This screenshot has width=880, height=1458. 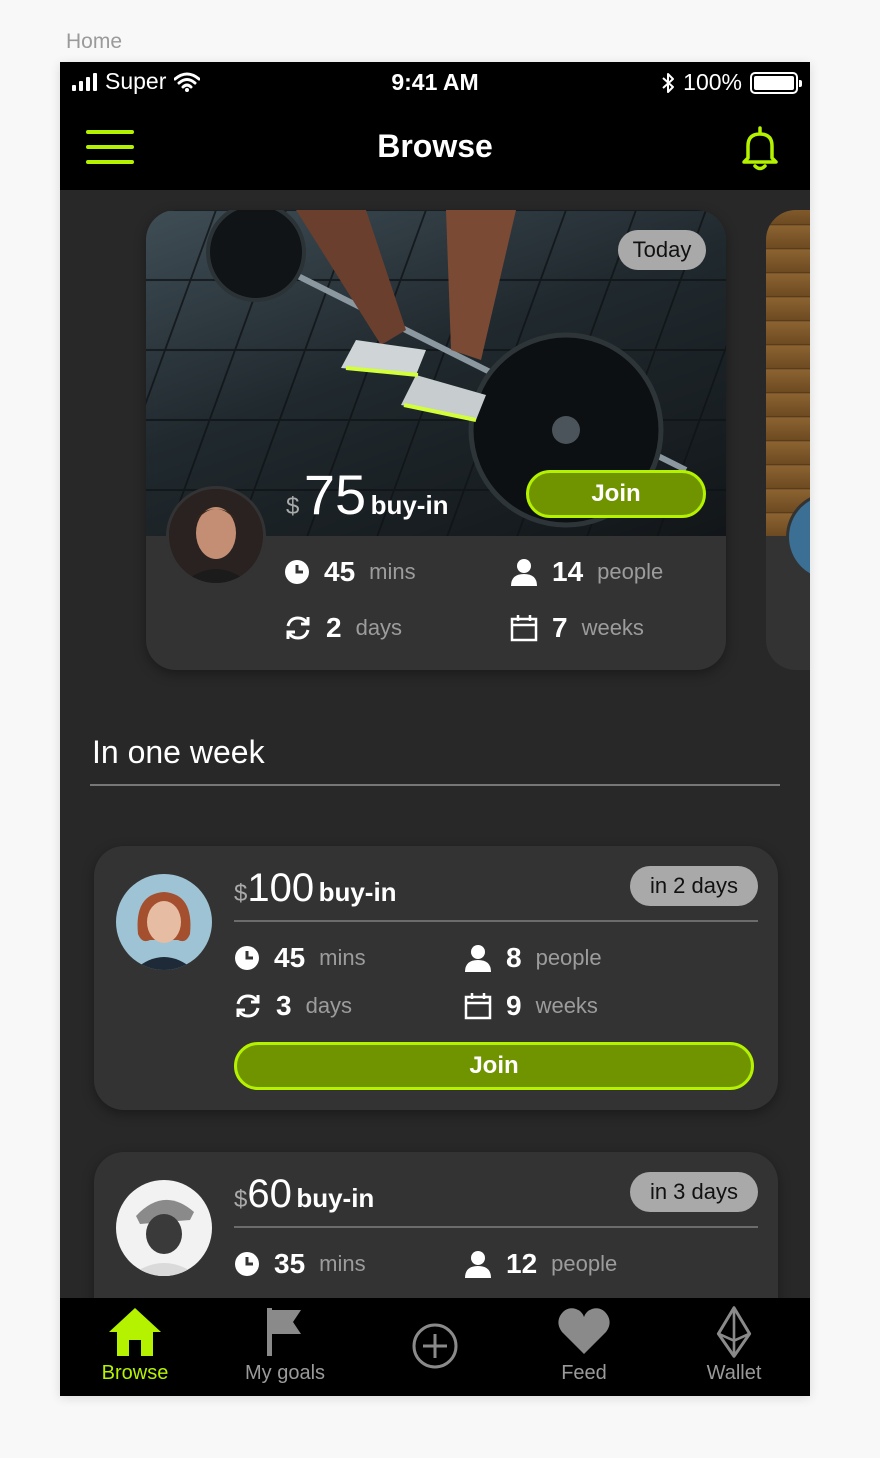 What do you see at coordinates (522, 1263) in the screenshot?
I see `people-value: 12` at bounding box center [522, 1263].